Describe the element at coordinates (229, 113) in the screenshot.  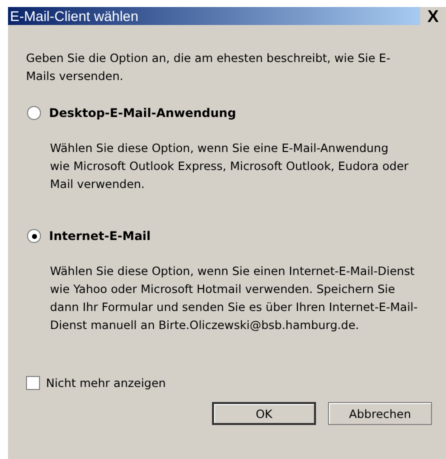
I see `radio-option: Desktop-E-Mail-Anwendung` at that location.